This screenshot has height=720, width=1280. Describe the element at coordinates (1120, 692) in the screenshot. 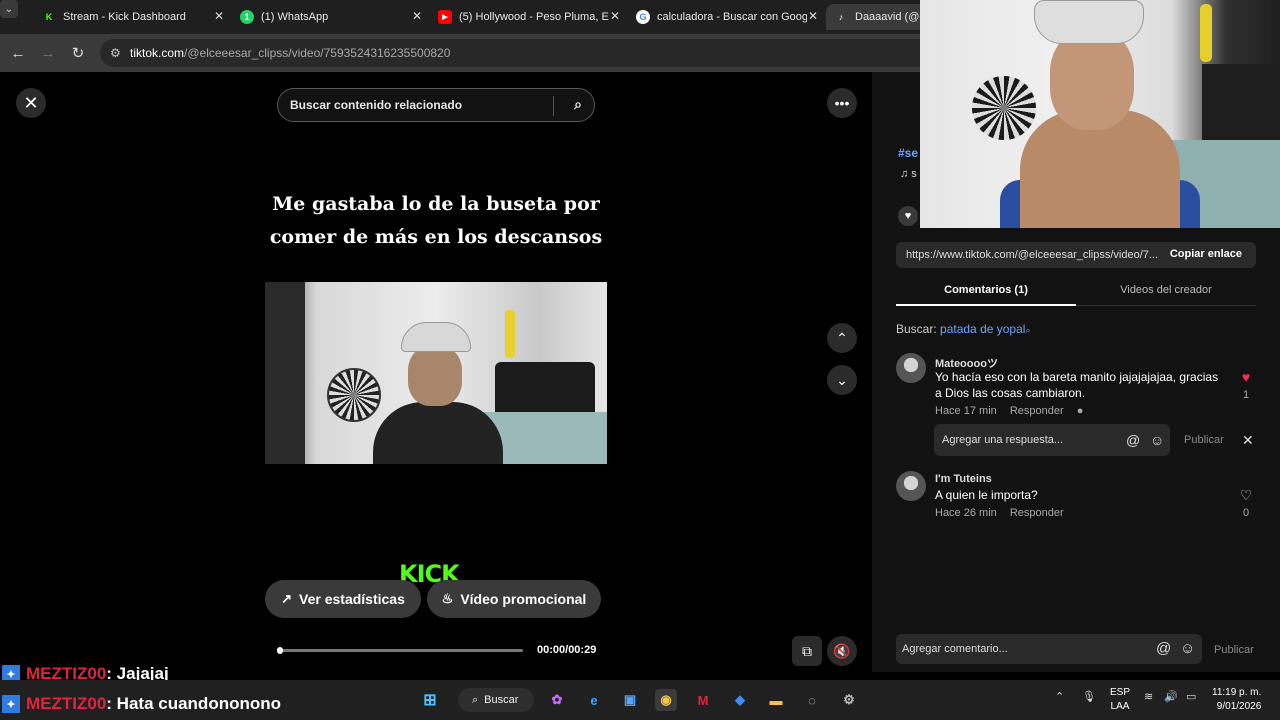

I see `lang-line: ESP` at that location.